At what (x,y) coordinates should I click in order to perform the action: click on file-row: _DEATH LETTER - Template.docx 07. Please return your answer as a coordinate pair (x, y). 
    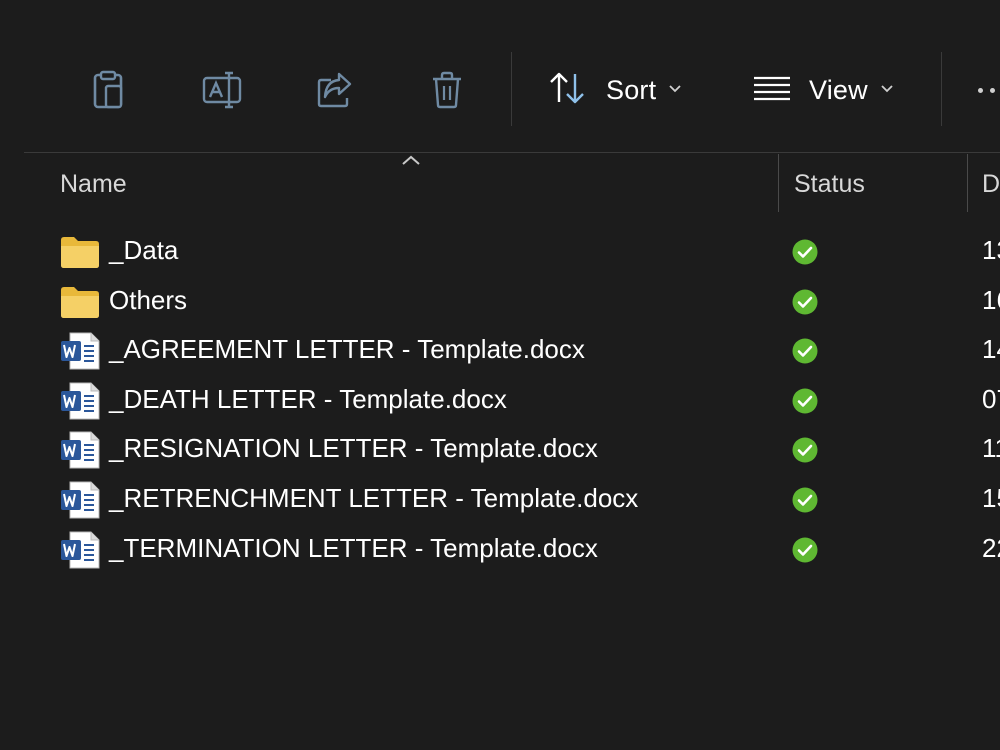
    Looking at the image, I should click on (500, 401).